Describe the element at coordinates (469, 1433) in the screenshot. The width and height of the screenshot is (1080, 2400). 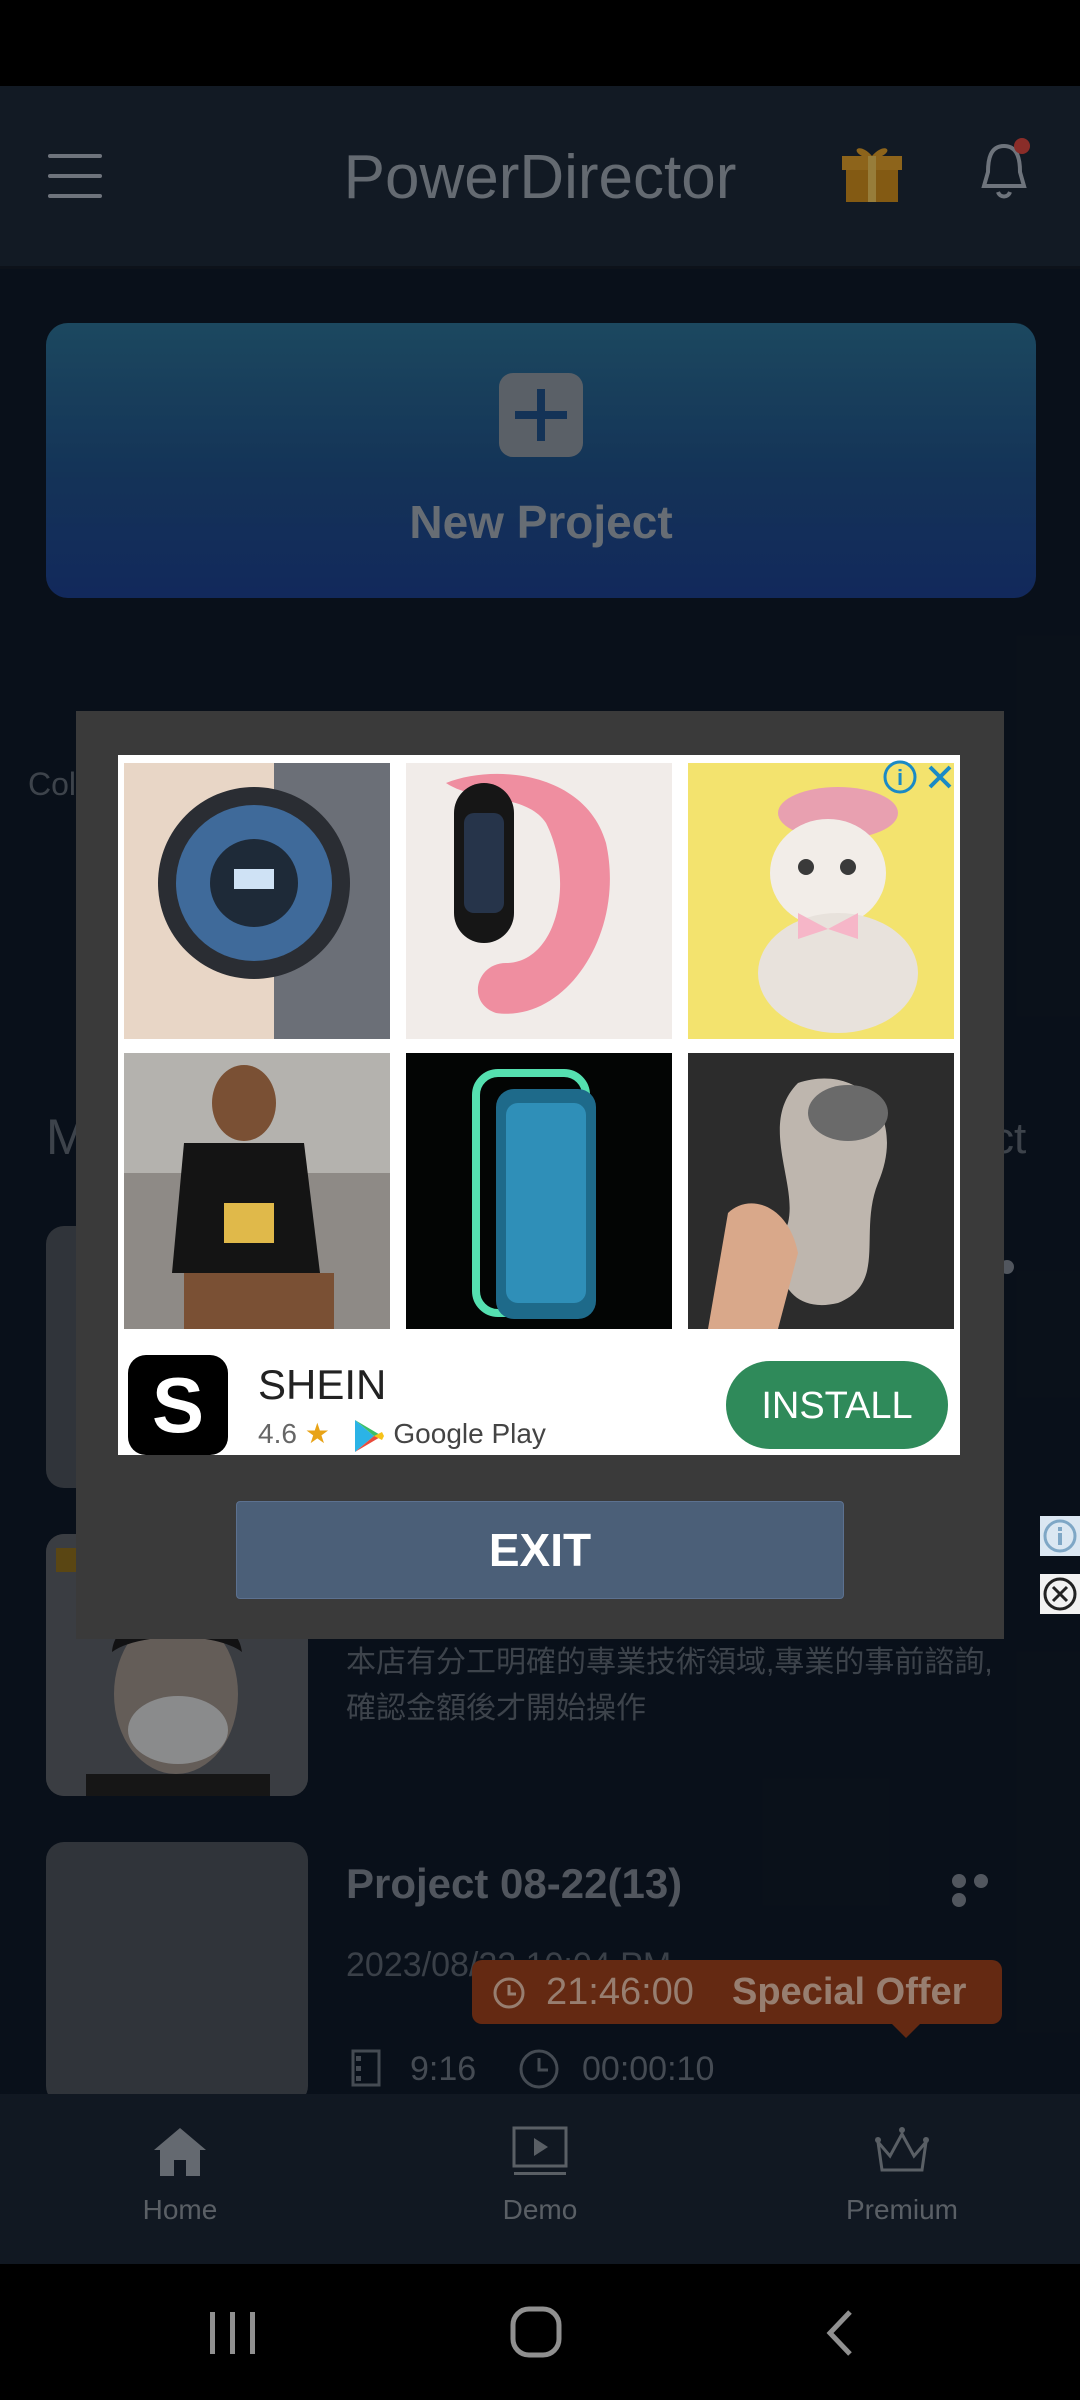
I see `ad-store: Google Play` at that location.